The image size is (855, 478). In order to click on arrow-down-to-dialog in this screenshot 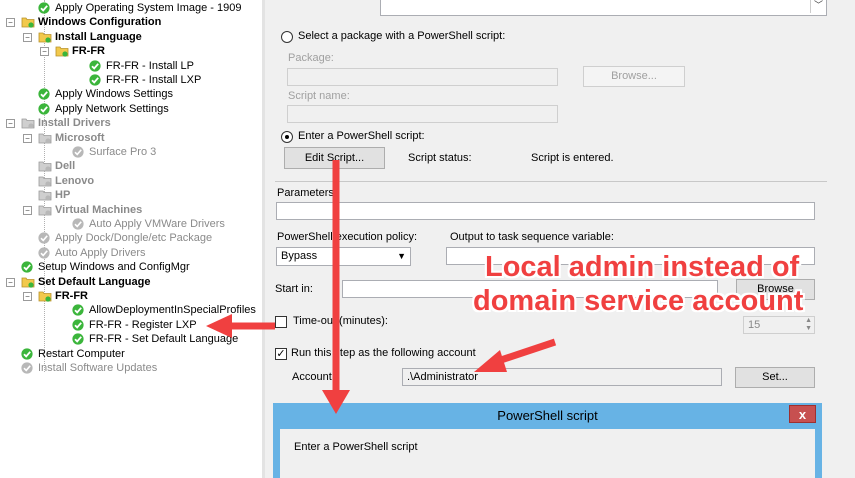, I will do `click(336, 287)`.